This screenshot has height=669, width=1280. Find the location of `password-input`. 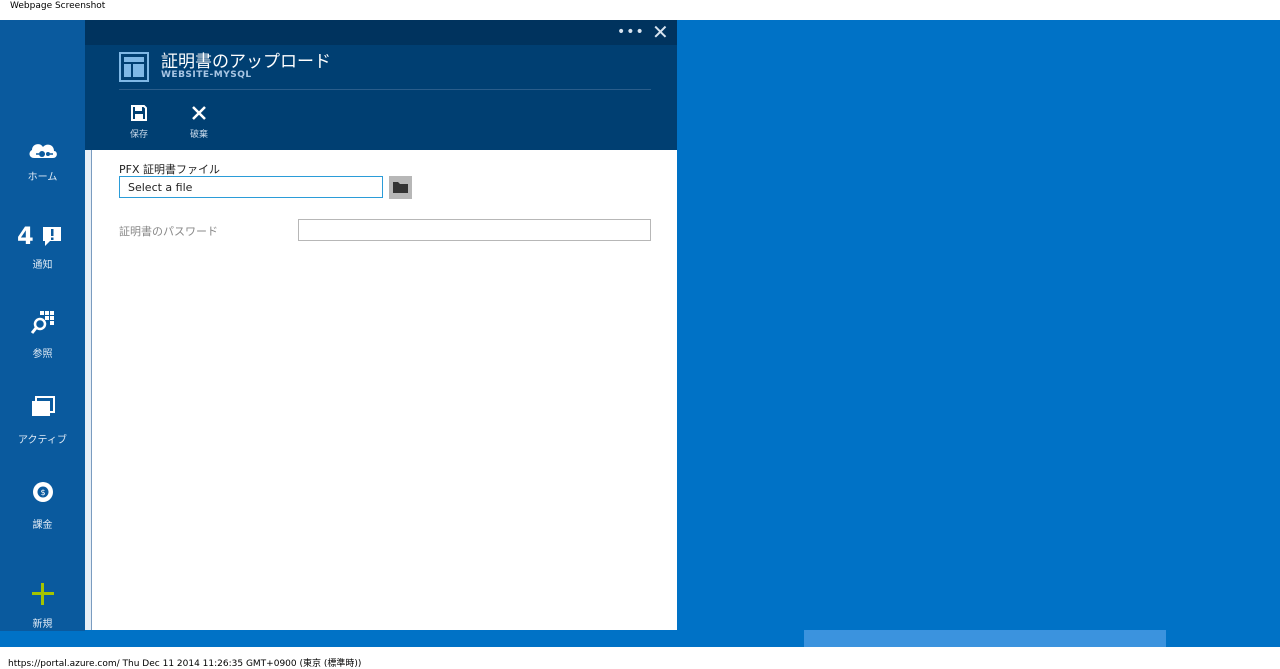

password-input is located at coordinates (474, 230).